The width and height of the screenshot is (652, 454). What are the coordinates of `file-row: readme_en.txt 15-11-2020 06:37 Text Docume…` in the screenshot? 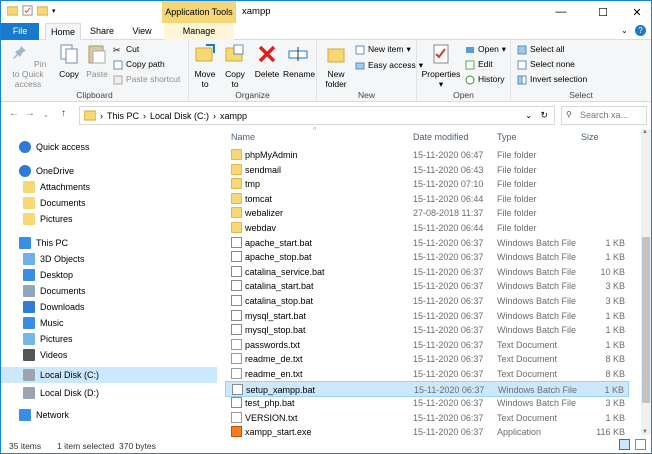 It's located at (427, 374).